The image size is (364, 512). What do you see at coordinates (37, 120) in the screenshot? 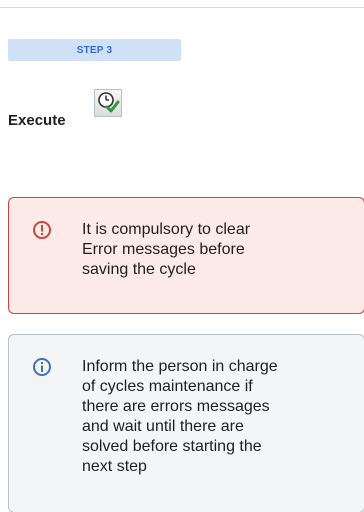
I see `execute-label: Execute` at bounding box center [37, 120].